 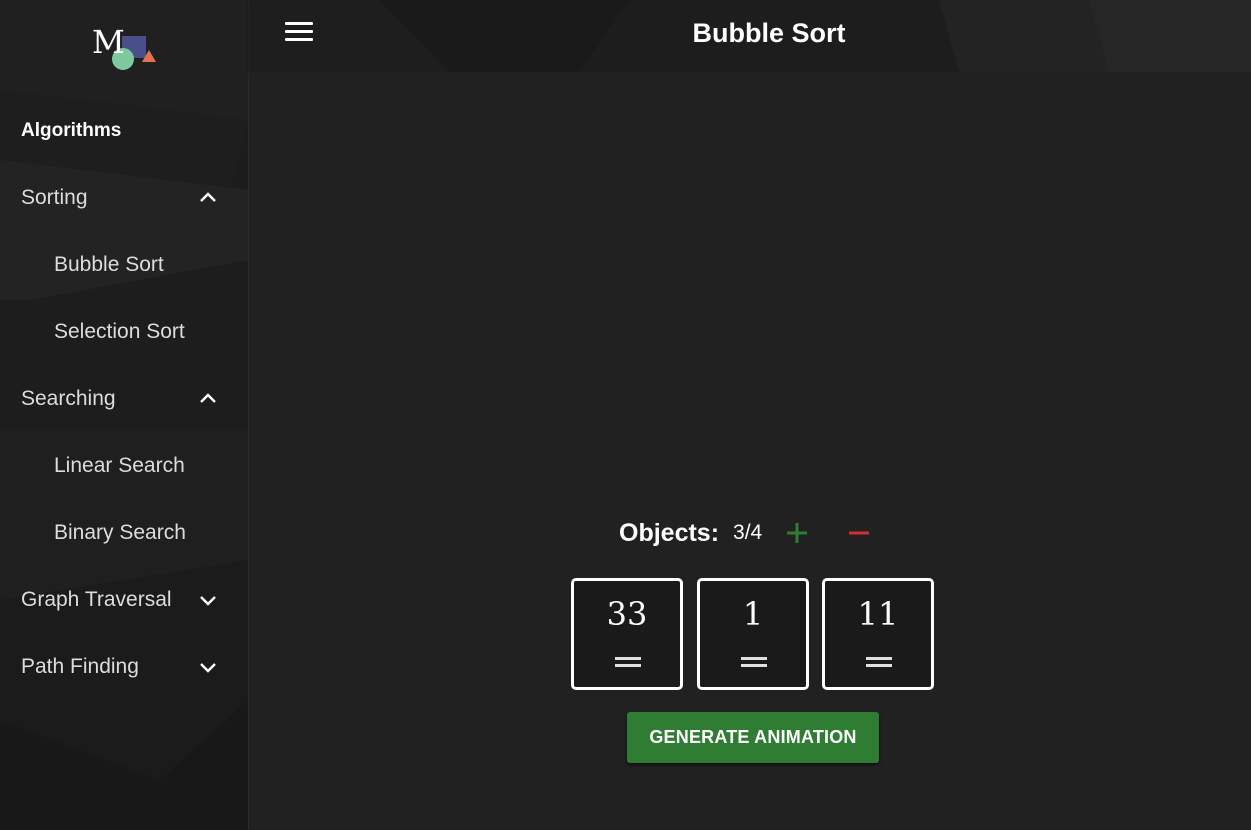 What do you see at coordinates (119, 331) in the screenshot?
I see `sidebar-item-label: Selection Sort` at bounding box center [119, 331].